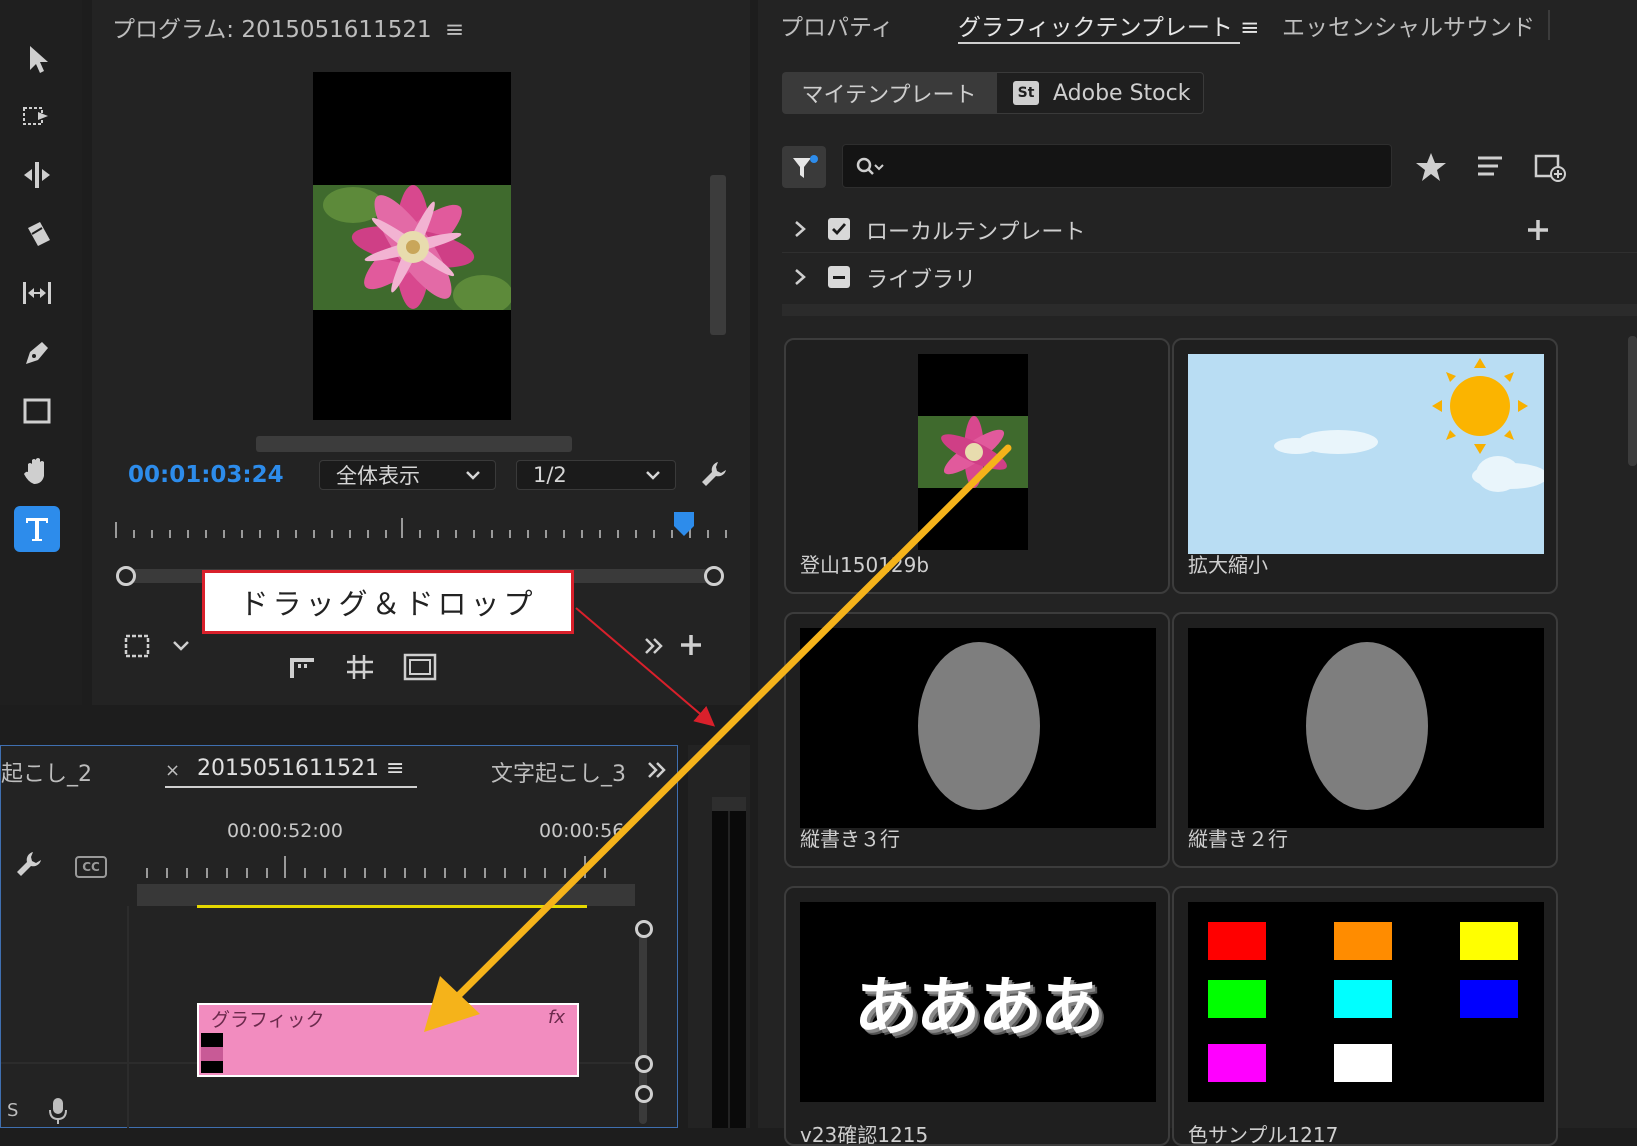  What do you see at coordinates (644, 1094) in the screenshot?
I see `scroll-handle-bottom` at bounding box center [644, 1094].